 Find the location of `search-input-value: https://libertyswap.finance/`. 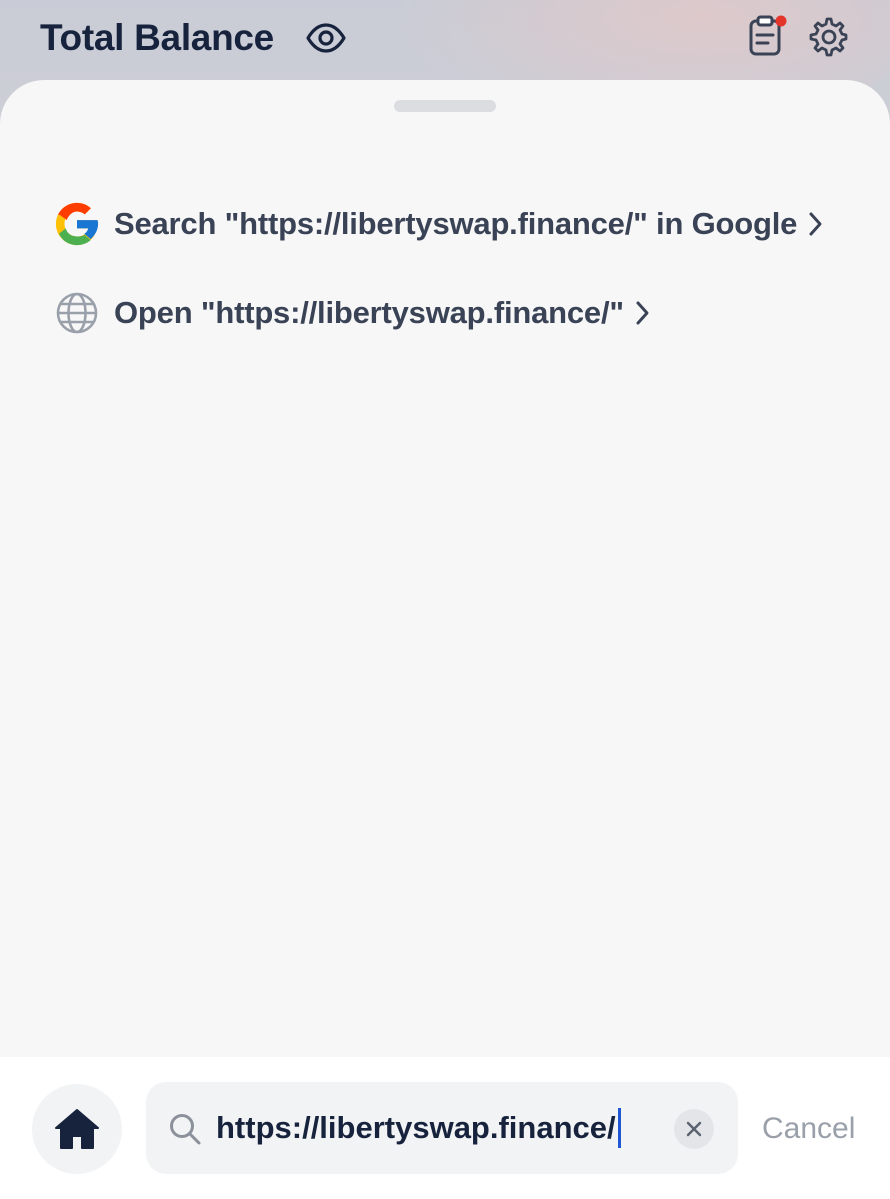

search-input-value: https://libertyswap.finance/ is located at coordinates (416, 1127).